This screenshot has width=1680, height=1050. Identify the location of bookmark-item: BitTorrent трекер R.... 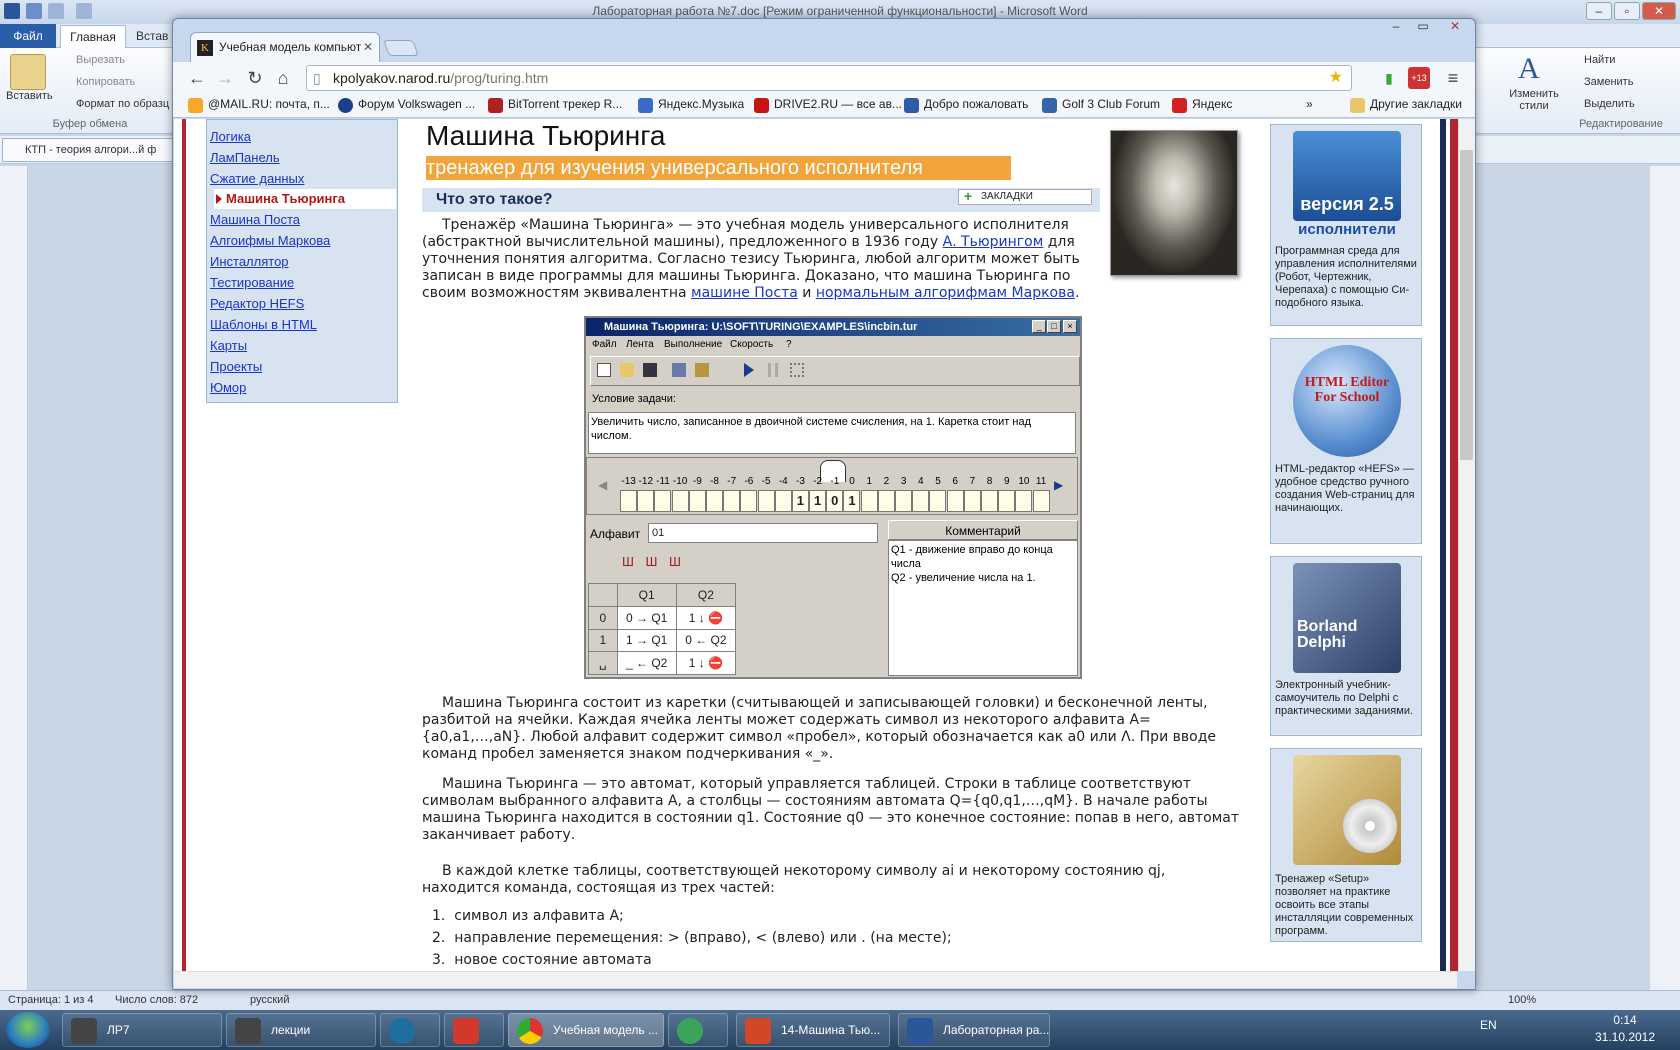
(555, 105).